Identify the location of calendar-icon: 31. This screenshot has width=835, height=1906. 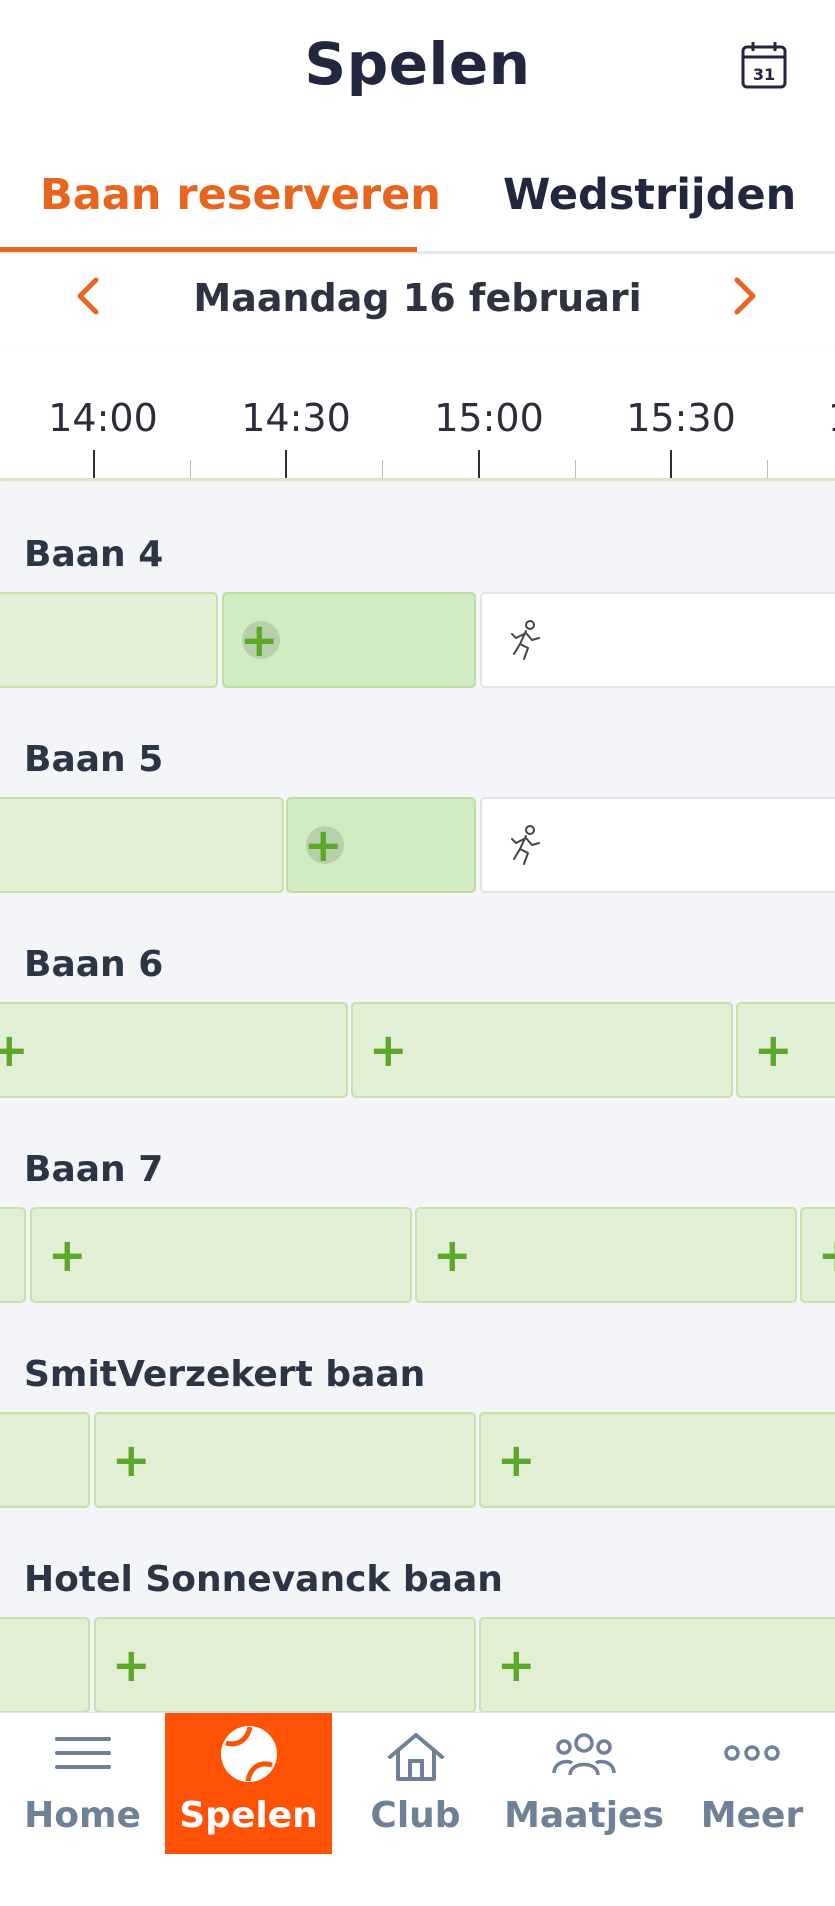
(764, 65).